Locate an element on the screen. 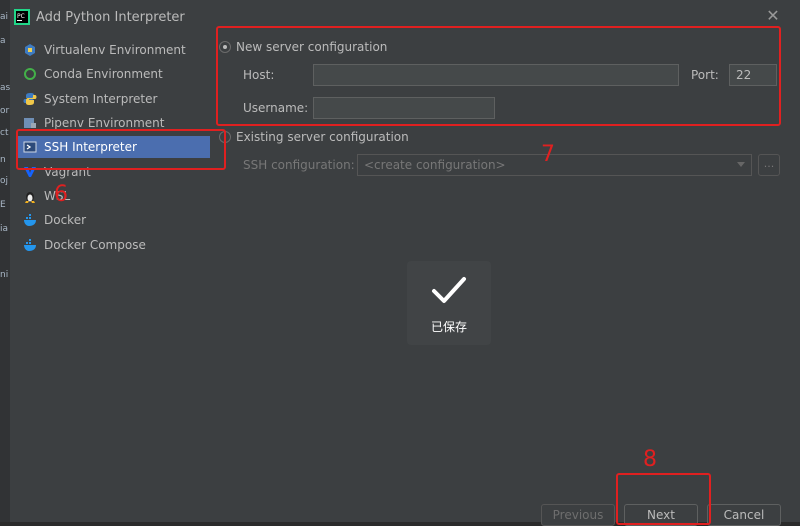  saved-toast-text: 已保存 is located at coordinates (448, 327).